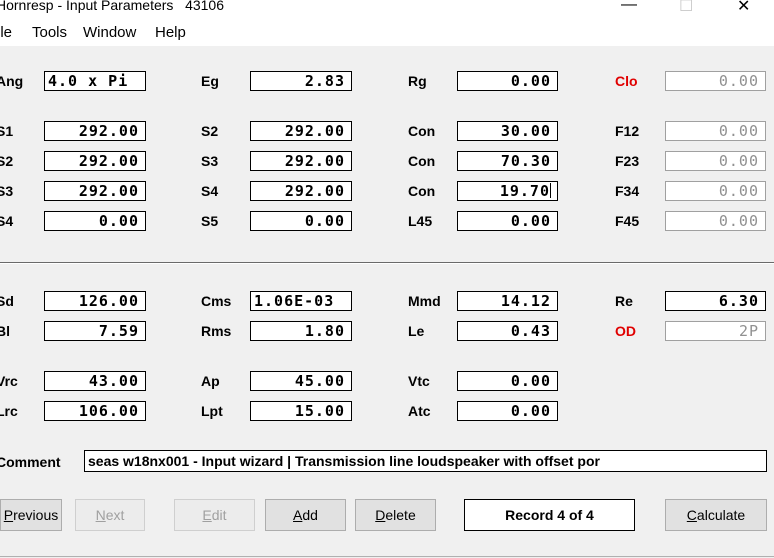  What do you see at coordinates (301, 81) in the screenshot?
I see `eg-field: 2.83` at bounding box center [301, 81].